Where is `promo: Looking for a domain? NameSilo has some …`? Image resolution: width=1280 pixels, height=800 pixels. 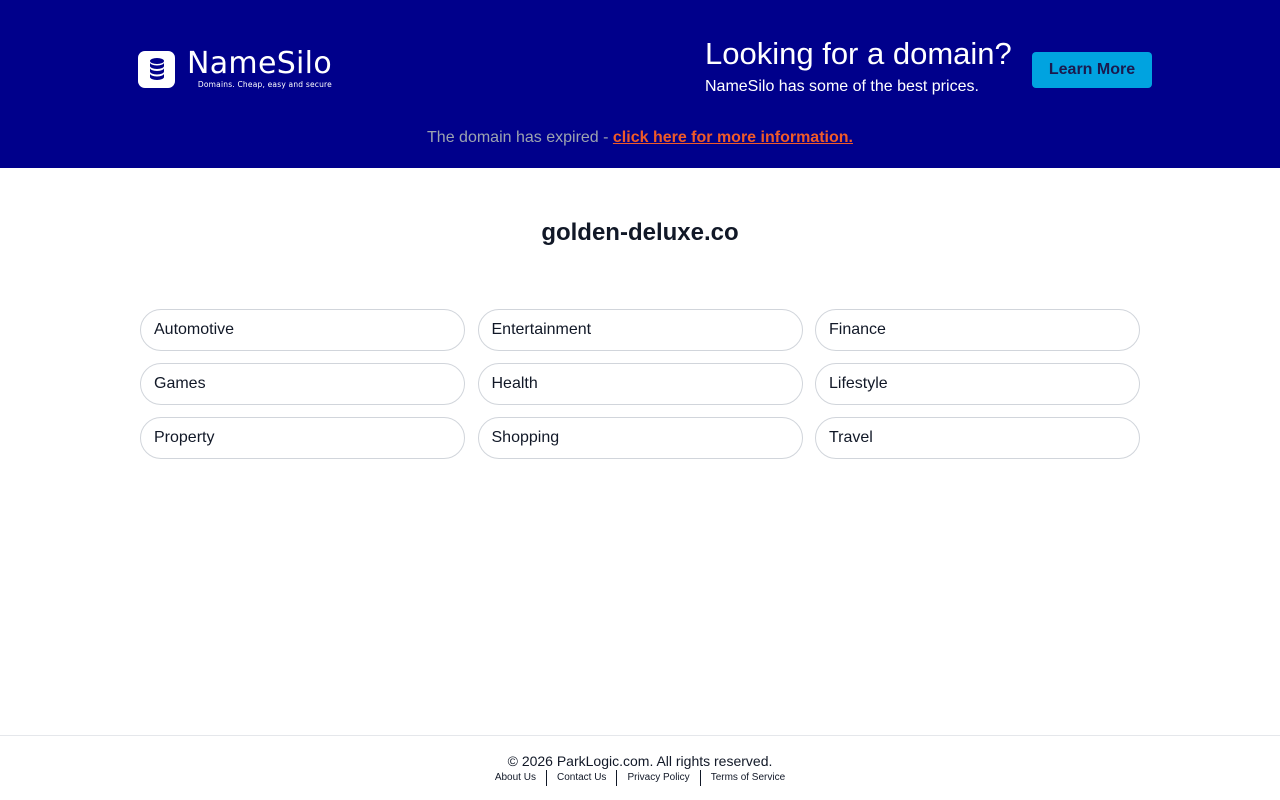
promo: Looking for a domain? NameSilo has some … is located at coordinates (858, 66).